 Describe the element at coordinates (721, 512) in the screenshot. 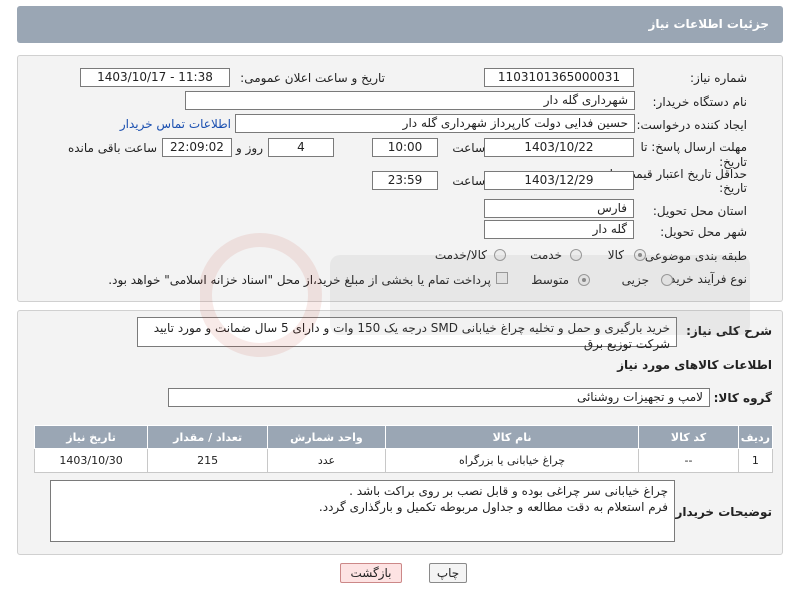

I see `buyer-notes-label: توضیحات خریدار:` at that location.